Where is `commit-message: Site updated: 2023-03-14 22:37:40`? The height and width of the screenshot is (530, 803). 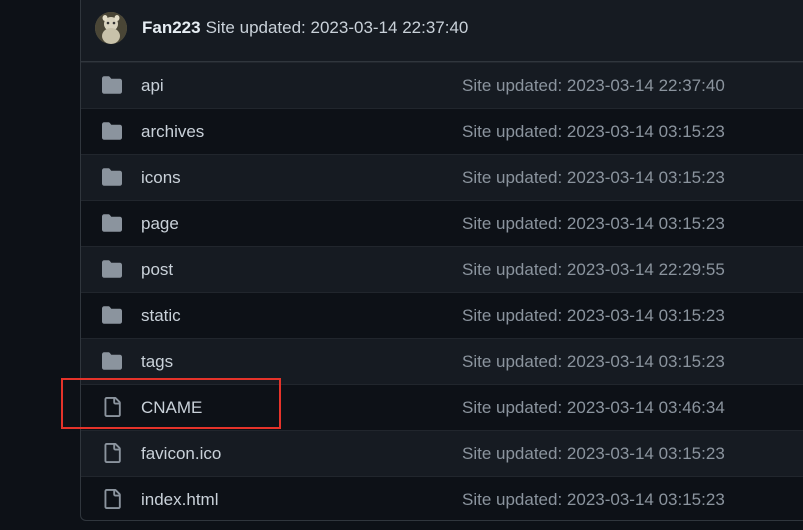
commit-message: Site updated: 2023-03-14 22:37:40 is located at coordinates (337, 27).